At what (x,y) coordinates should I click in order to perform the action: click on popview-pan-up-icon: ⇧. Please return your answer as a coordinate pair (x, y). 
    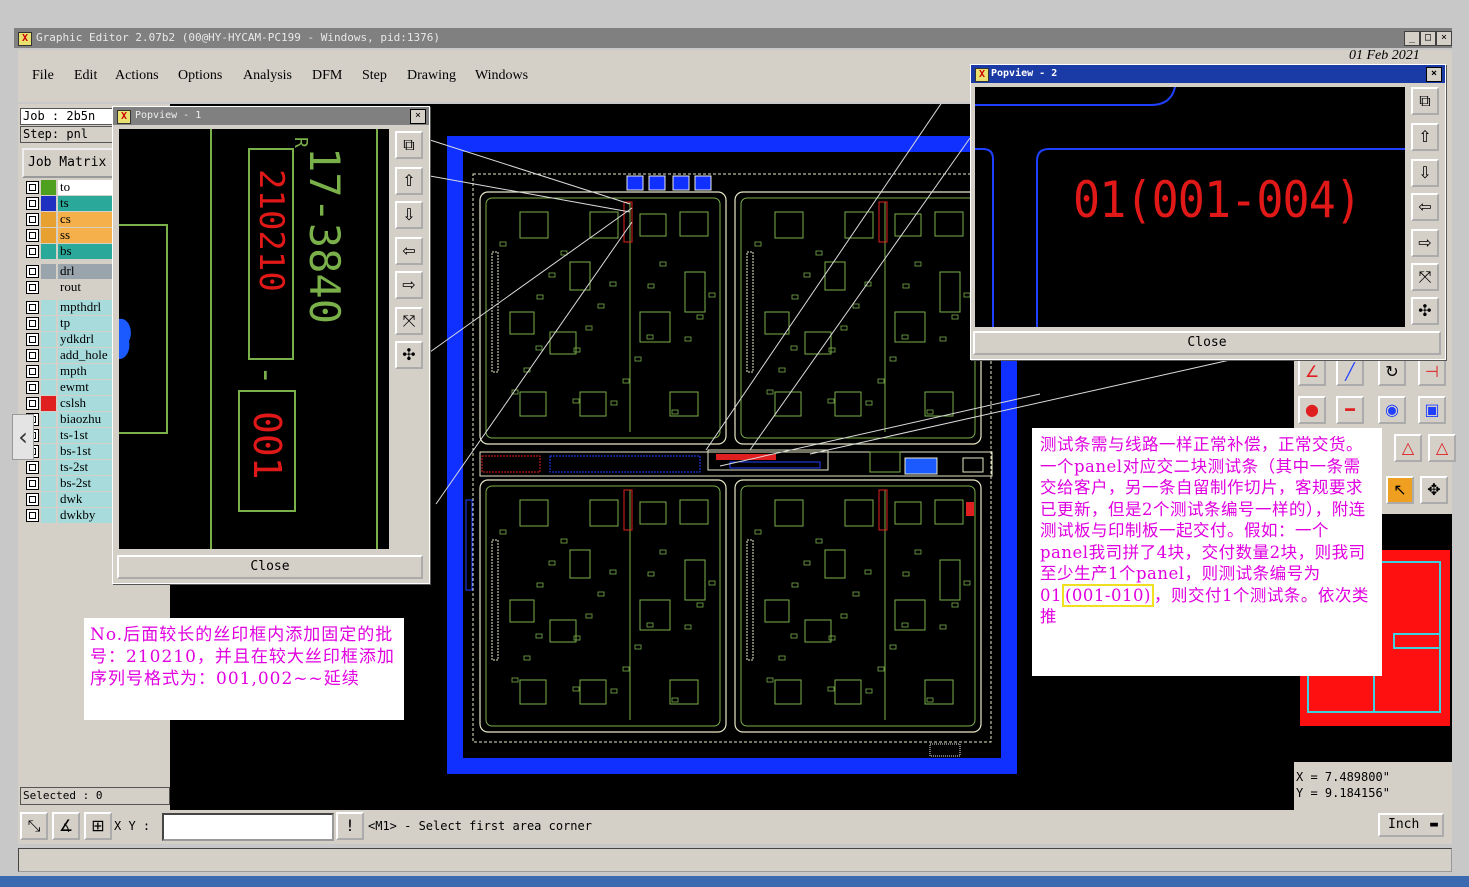
    Looking at the image, I should click on (409, 181).